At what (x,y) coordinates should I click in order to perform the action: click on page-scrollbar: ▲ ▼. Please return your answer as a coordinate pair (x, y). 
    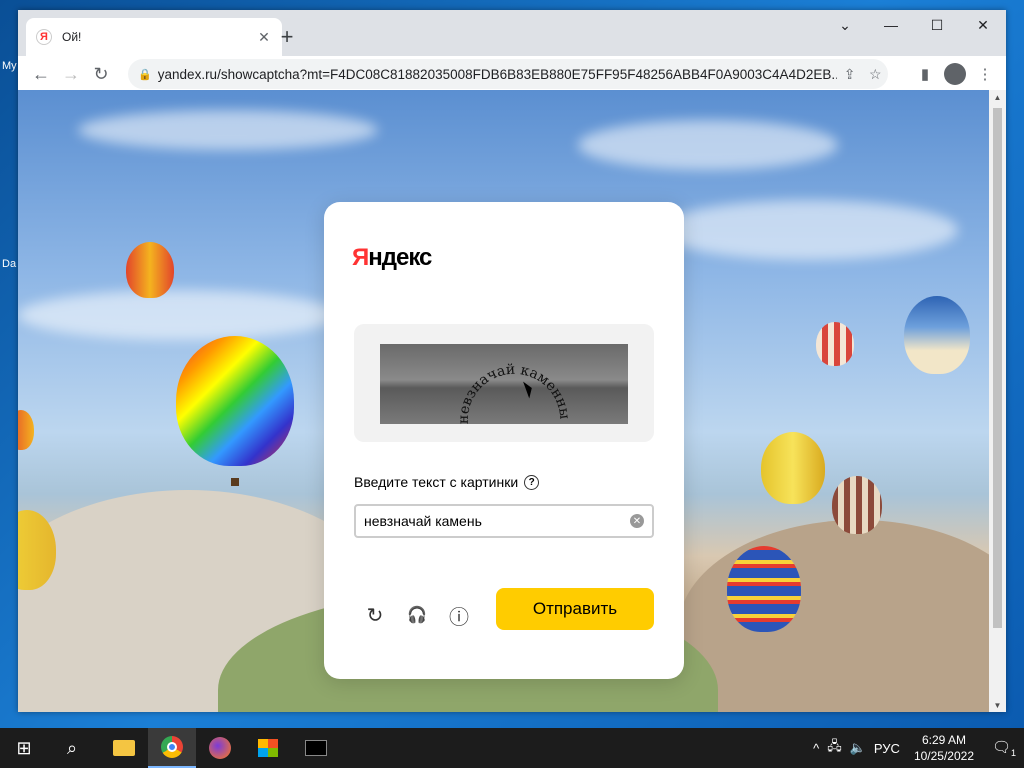
    Looking at the image, I should click on (997, 401).